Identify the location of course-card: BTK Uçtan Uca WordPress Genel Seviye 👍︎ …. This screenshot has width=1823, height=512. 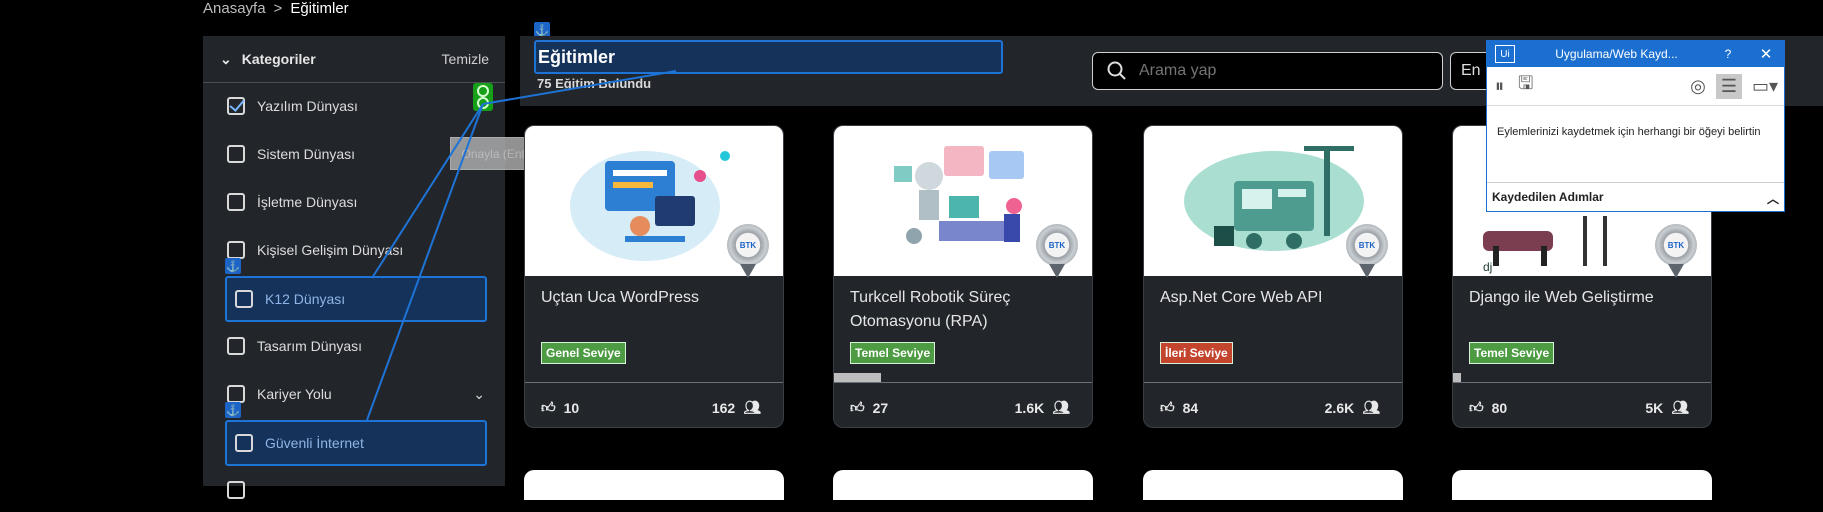
(654, 276).